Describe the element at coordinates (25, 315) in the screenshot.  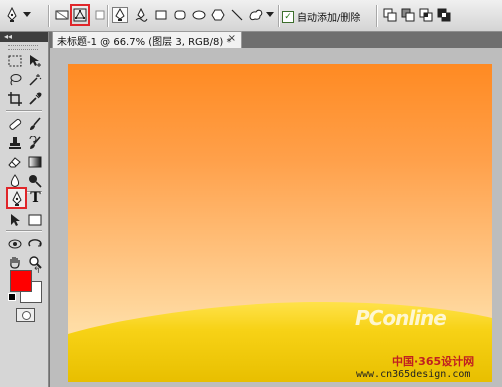
I see `quick-mask-icon` at that location.